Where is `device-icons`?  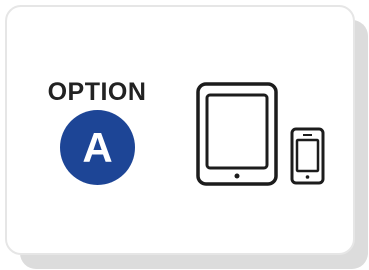
device-icons is located at coordinates (260, 134).